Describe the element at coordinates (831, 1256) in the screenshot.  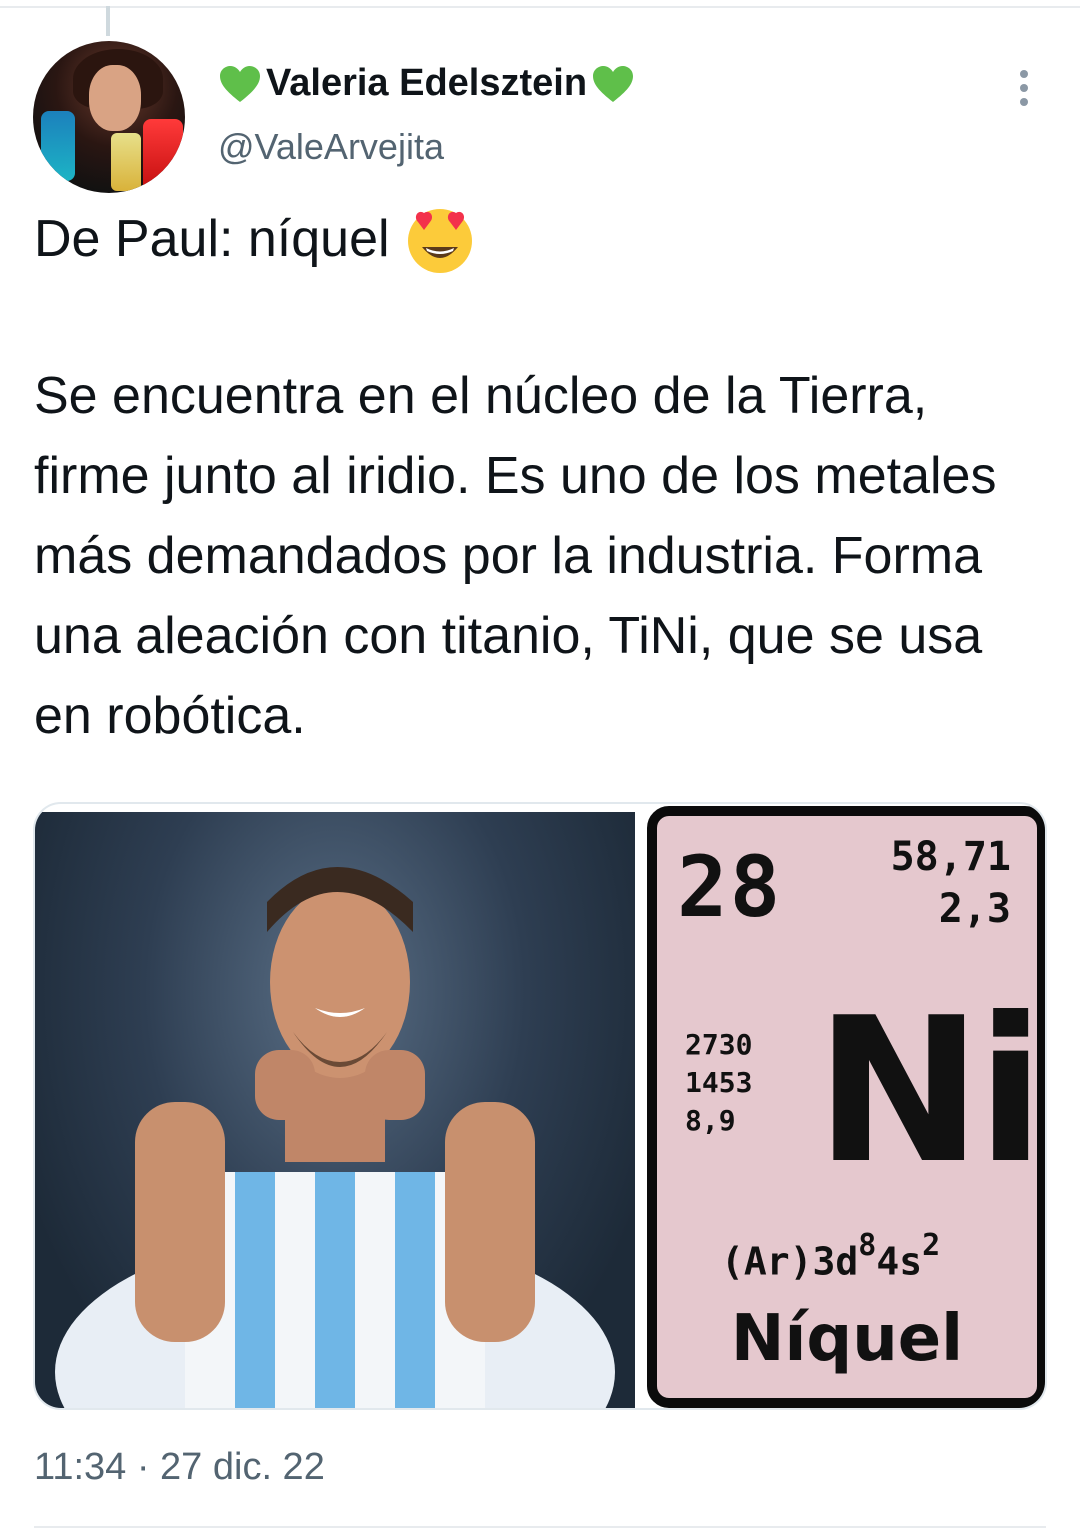
I see `electron-configuration: (Ar)3d84s2` at that location.